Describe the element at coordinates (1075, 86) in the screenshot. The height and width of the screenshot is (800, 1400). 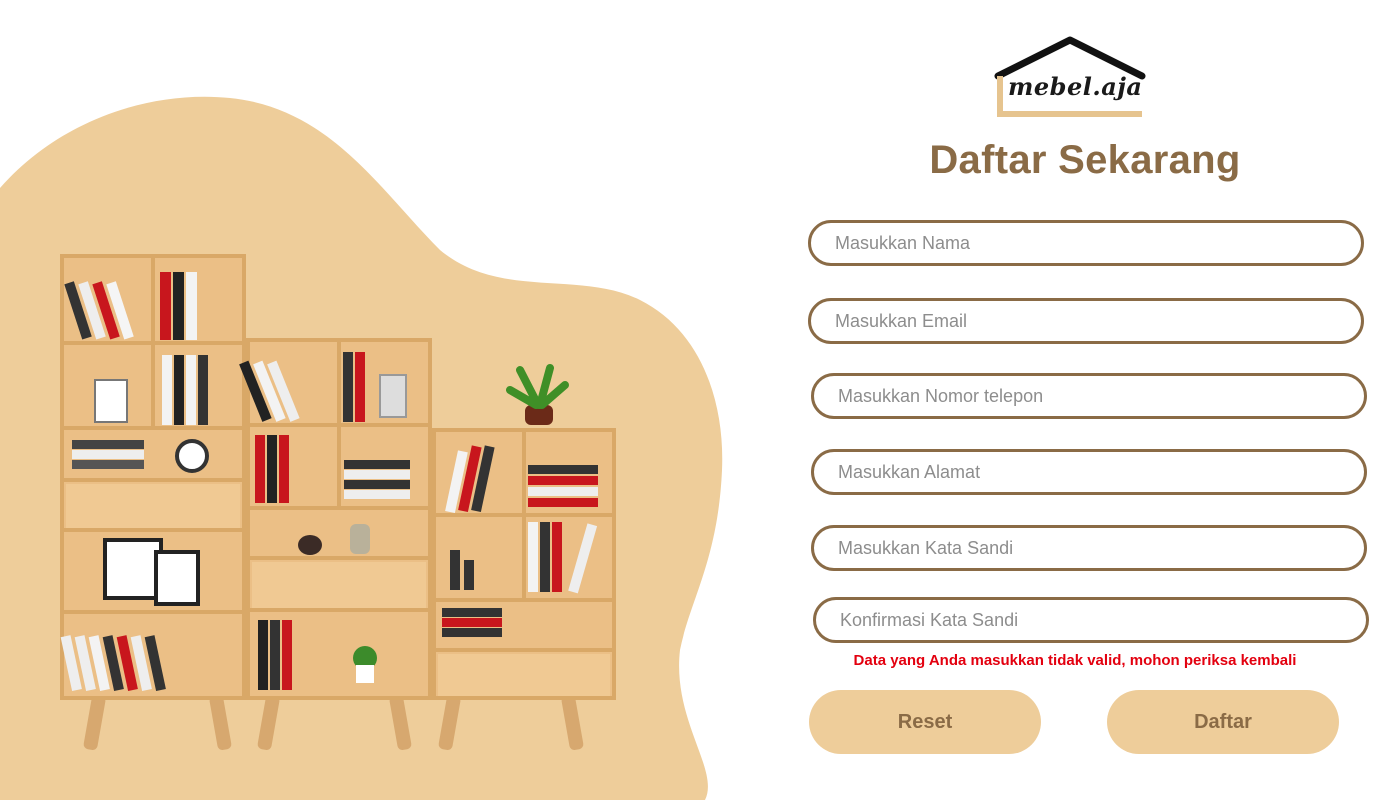
I see `logo-text: mebel.aja` at that location.